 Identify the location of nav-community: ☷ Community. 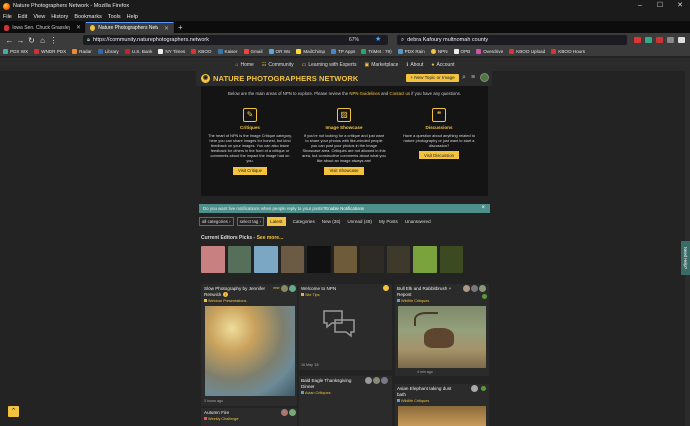
(278, 65).